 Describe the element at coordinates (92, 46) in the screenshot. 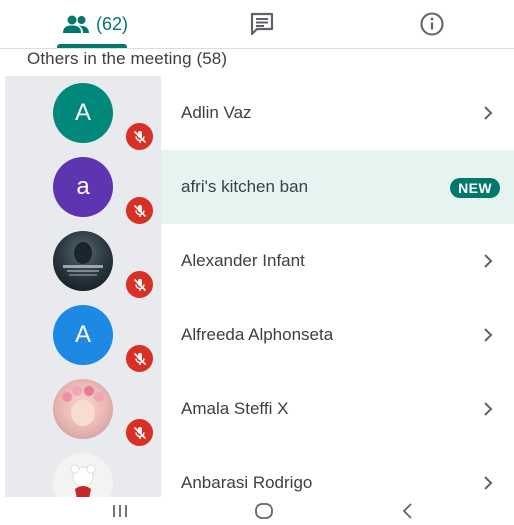

I see `active-tab-indicator` at that location.